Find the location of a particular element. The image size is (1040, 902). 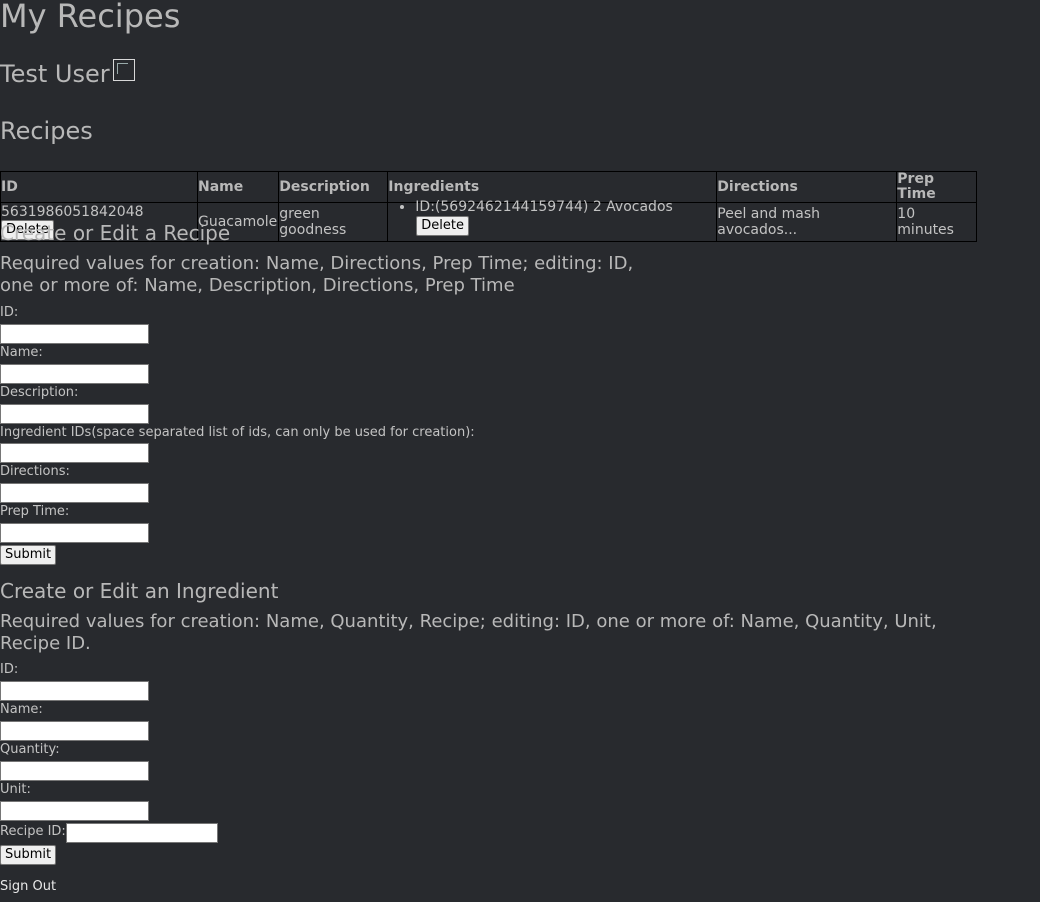

recipe-id-input is located at coordinates (74, 334).